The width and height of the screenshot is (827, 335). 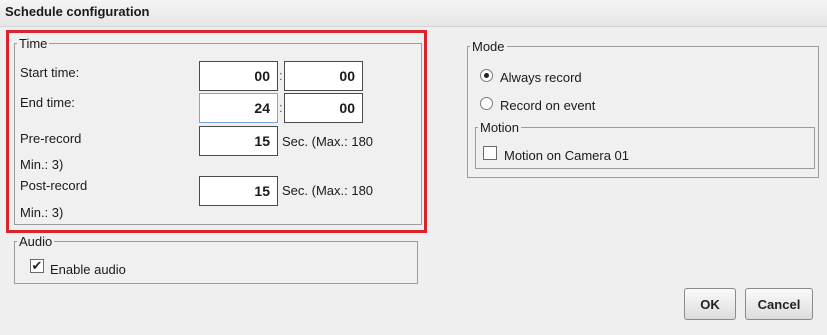 I want to click on cancel-button: Cancel, so click(x=779, y=304).